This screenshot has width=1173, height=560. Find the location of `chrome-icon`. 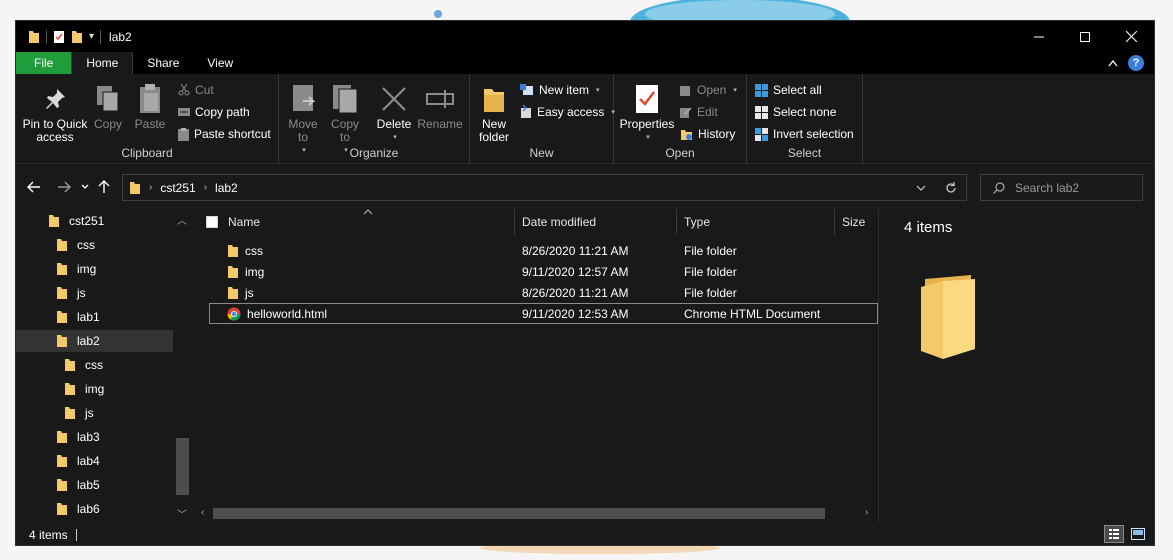

chrome-icon is located at coordinates (234, 313).